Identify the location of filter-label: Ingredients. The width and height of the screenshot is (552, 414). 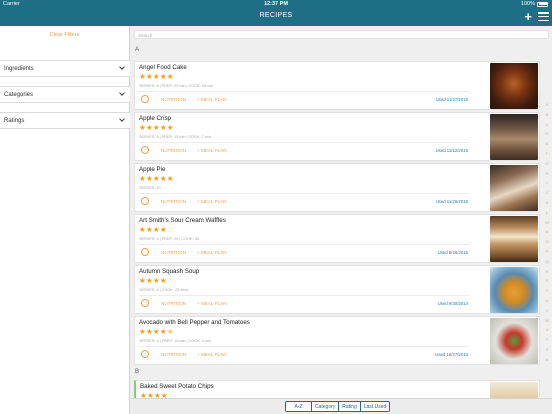
(19, 69).